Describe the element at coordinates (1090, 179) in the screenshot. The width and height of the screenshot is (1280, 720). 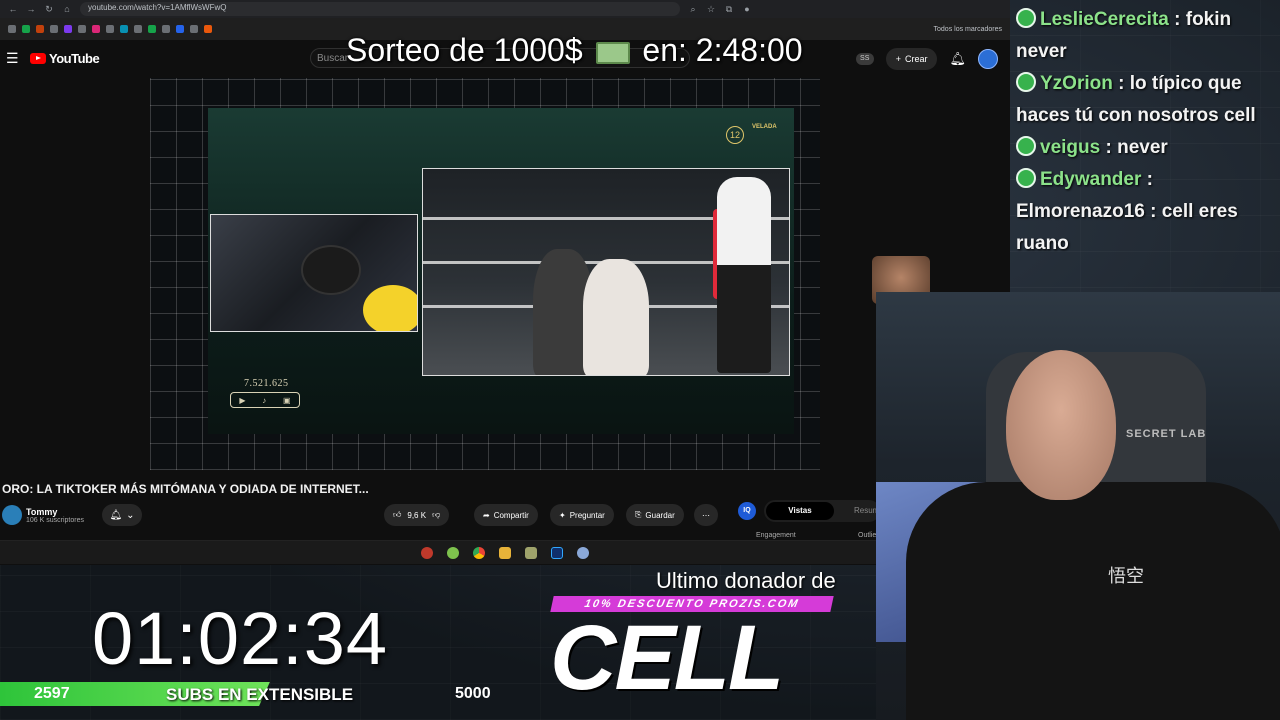
I see `chat-username: Edywander` at that location.